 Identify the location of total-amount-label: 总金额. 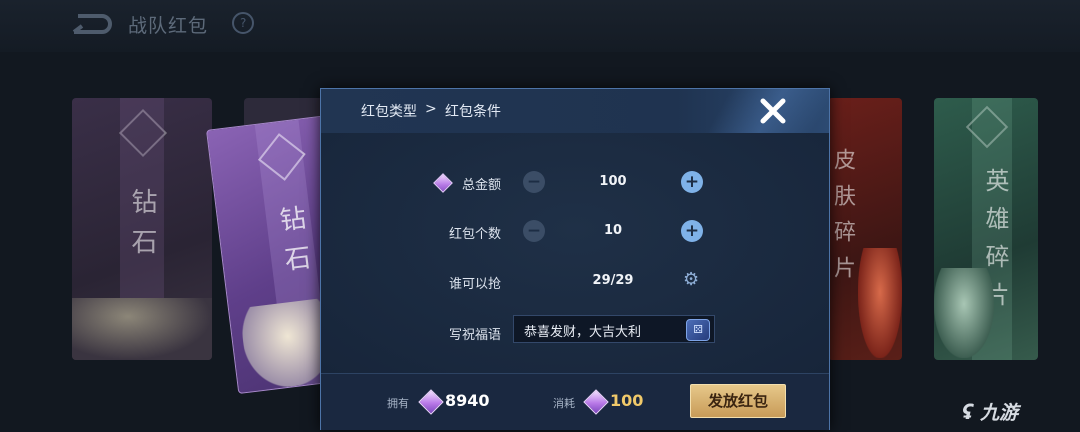
(481, 185).